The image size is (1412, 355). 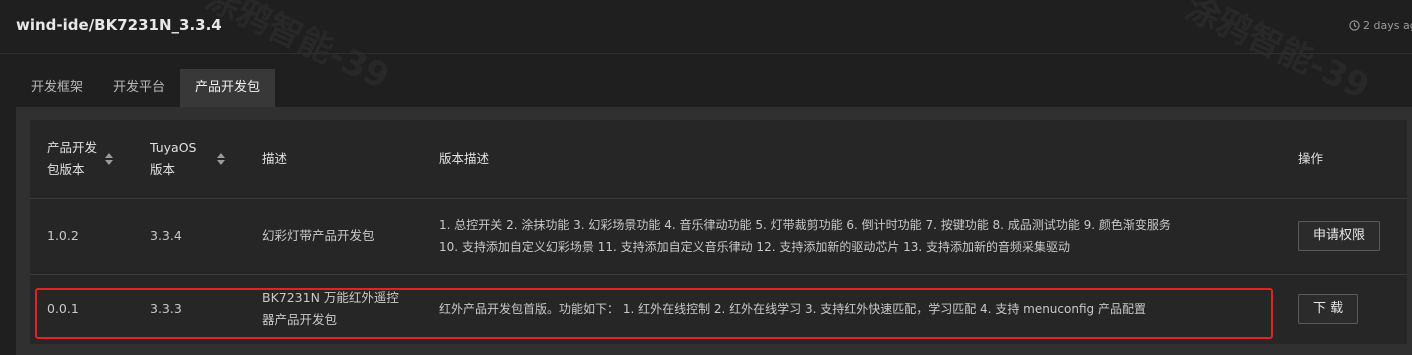 I want to click on column-header-action: 操作, so click(x=1344, y=159).